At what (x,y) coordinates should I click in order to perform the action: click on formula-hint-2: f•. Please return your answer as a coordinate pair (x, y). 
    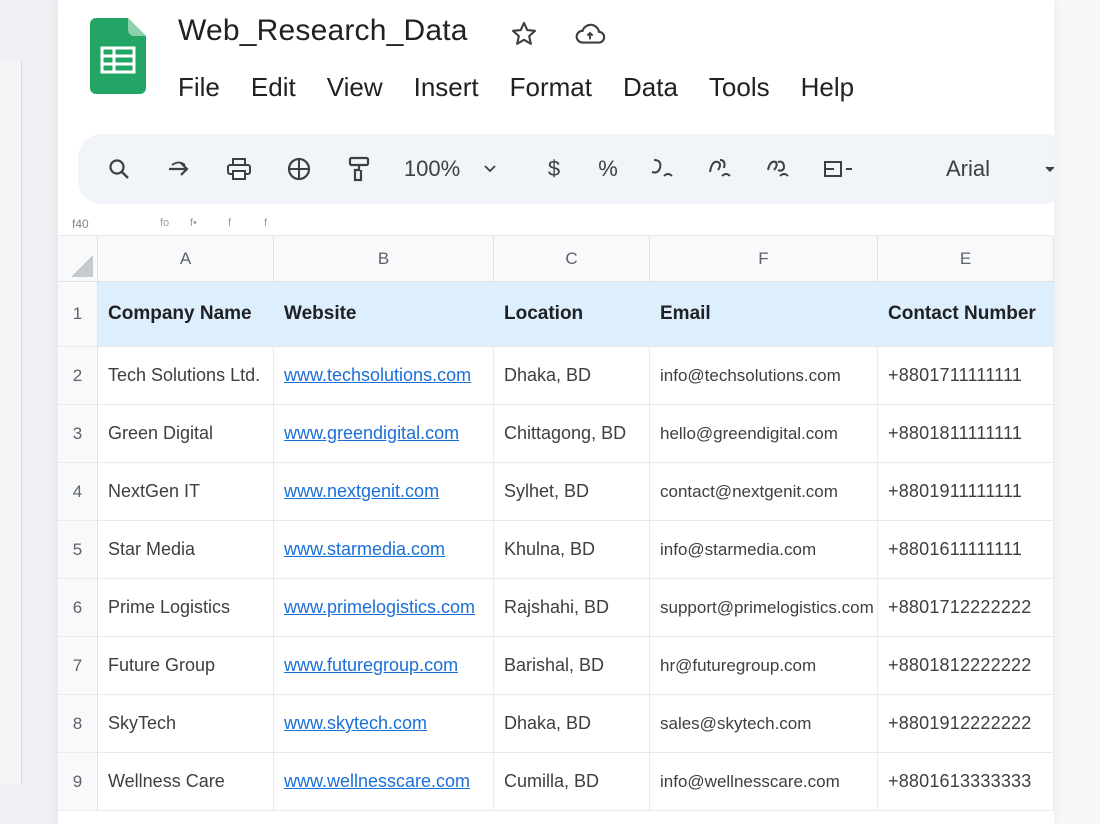
    Looking at the image, I should click on (193, 223).